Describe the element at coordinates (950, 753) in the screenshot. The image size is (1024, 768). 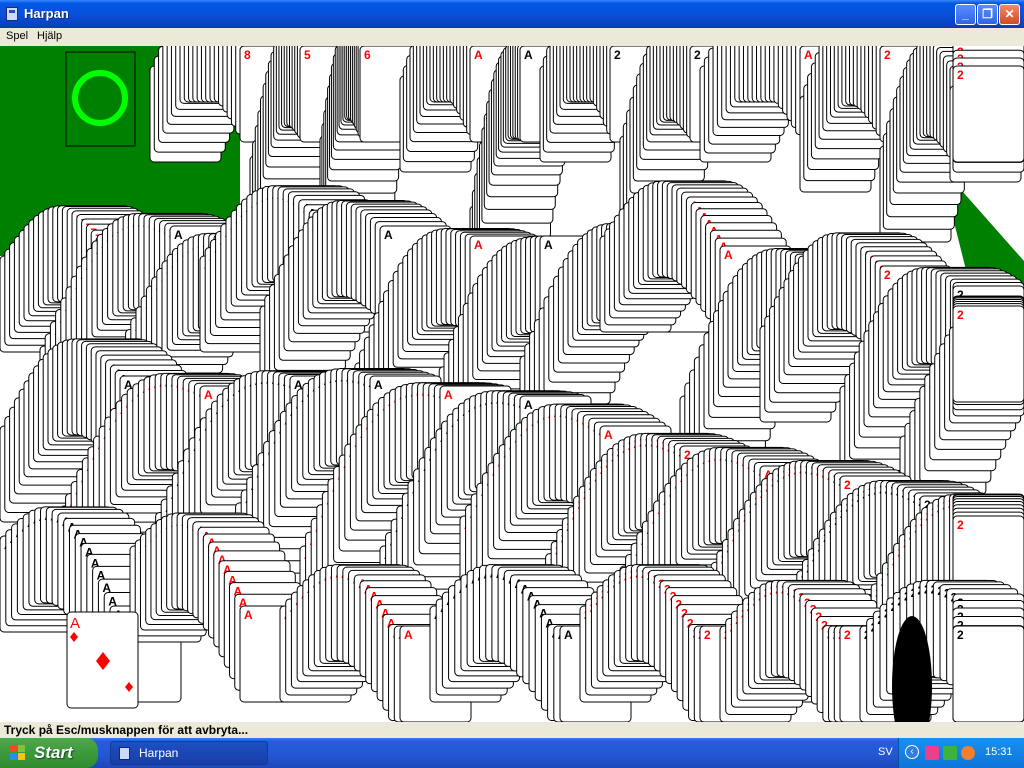
I see `tray-security-icon` at that location.